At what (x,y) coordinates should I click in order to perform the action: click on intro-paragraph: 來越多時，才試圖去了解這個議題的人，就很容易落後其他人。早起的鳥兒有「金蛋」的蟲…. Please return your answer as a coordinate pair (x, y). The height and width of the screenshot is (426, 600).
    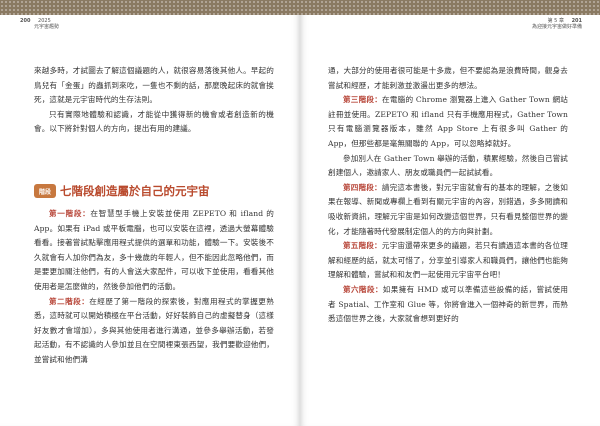
    Looking at the image, I should click on (154, 85).